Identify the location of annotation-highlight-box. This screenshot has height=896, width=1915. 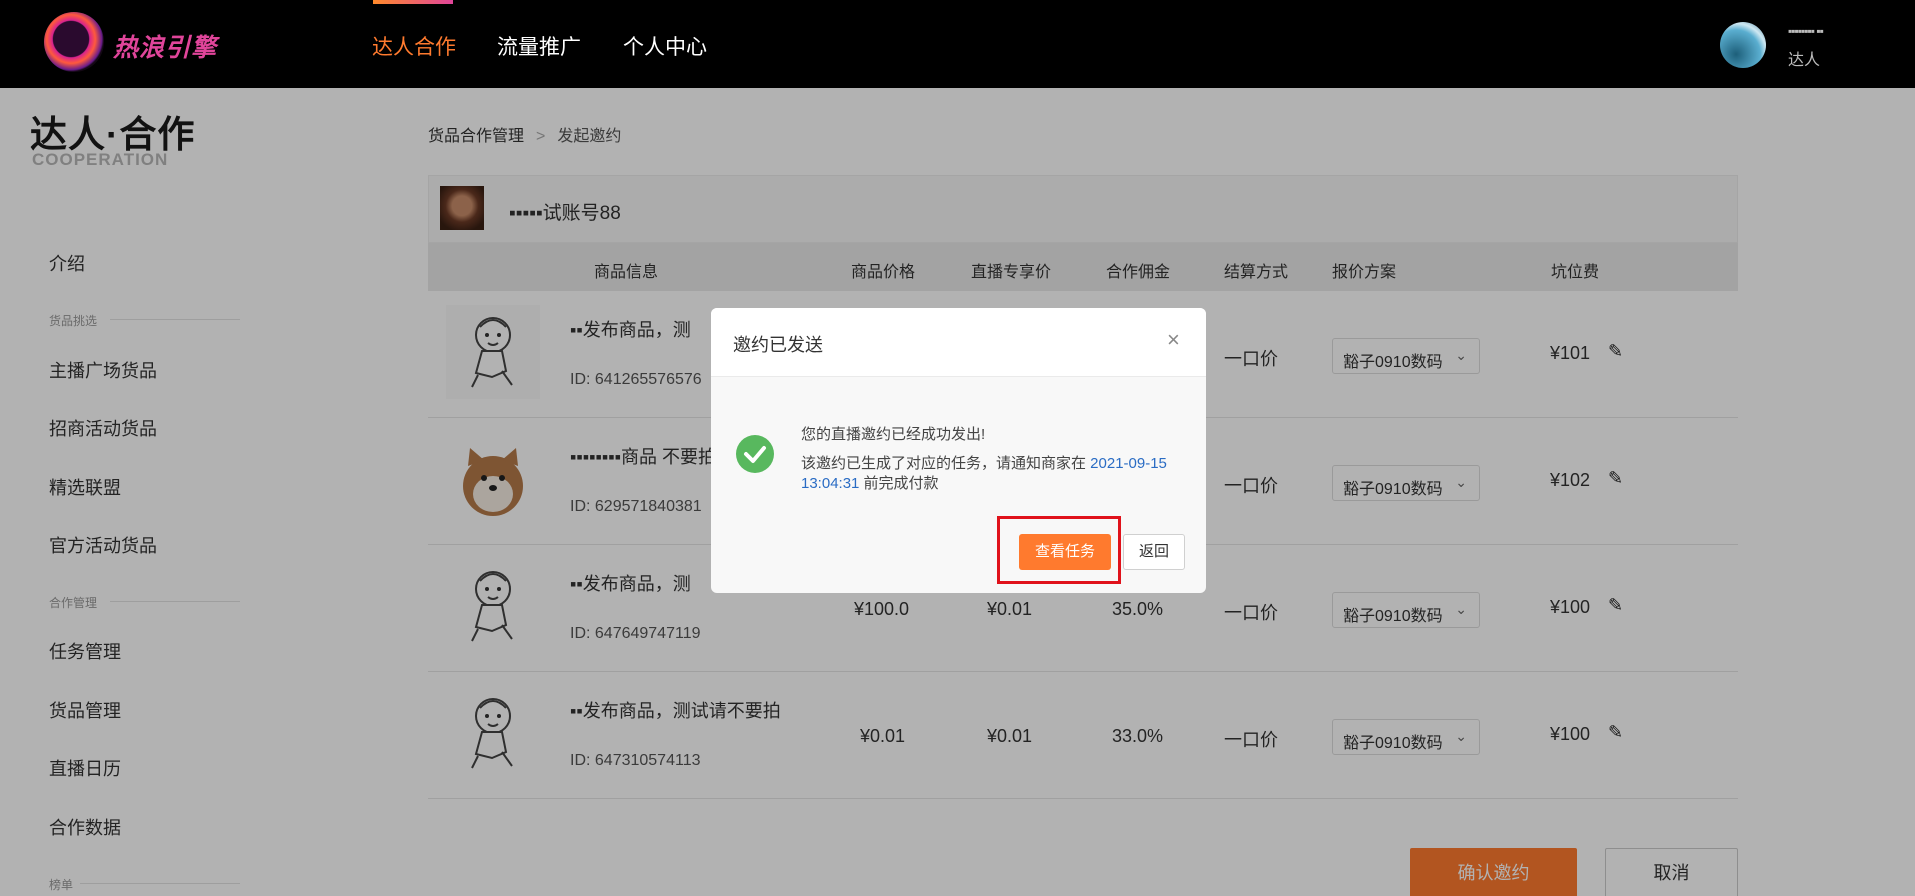
(1059, 550).